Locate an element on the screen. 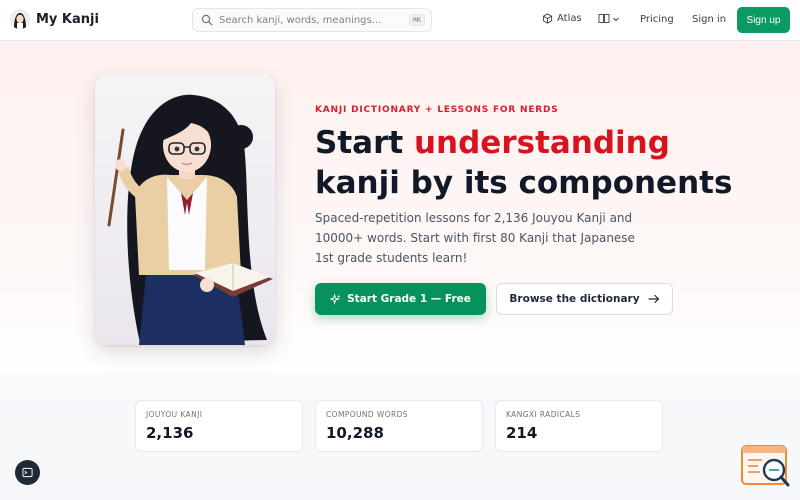  start-grade1-label: Start Grade 1 — Free is located at coordinates (409, 299).